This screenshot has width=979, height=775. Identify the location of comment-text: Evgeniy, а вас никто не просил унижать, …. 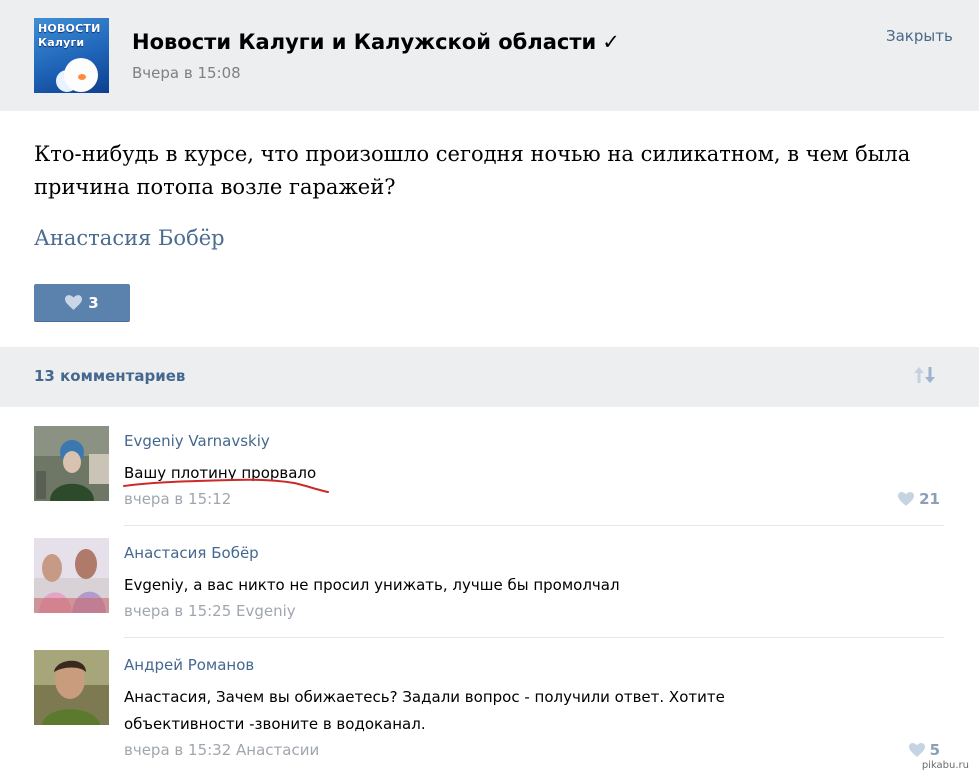
(372, 585).